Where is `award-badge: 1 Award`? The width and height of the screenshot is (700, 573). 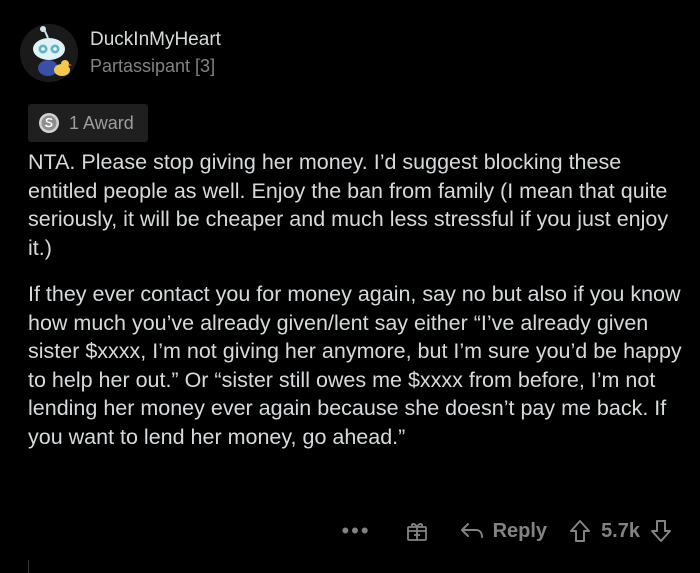
award-badge: 1 Award is located at coordinates (88, 123).